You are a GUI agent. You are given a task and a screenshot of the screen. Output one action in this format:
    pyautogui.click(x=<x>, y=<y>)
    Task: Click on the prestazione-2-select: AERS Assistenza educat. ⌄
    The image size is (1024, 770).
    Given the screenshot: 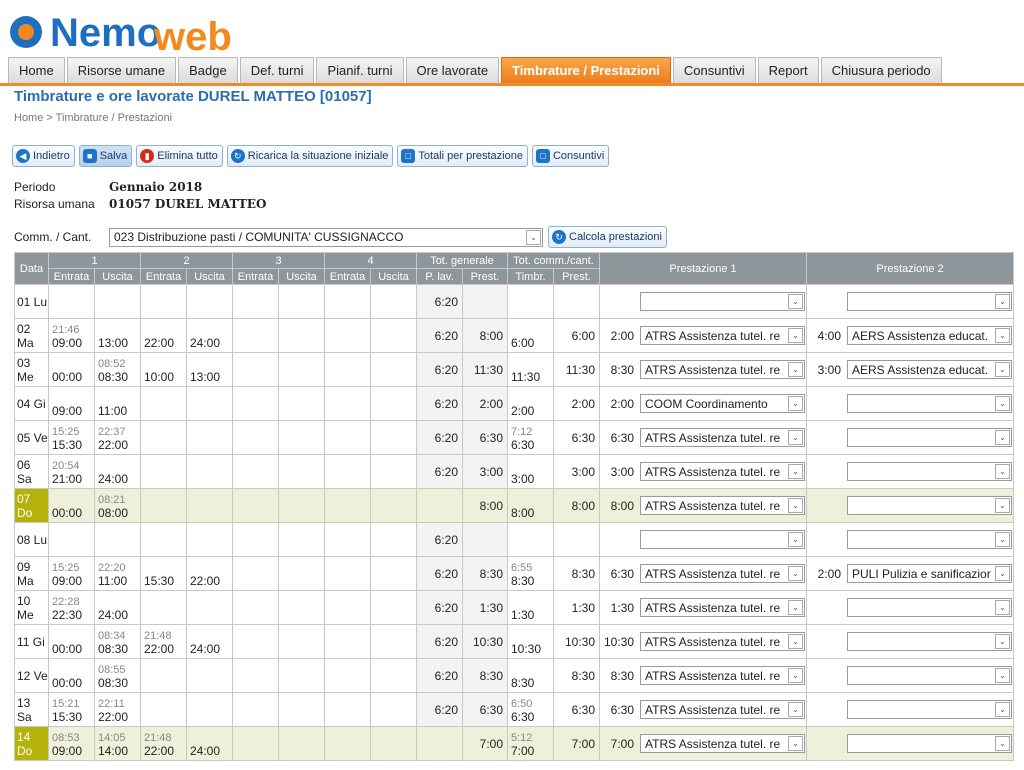 What is the action you would take?
    pyautogui.click(x=929, y=335)
    